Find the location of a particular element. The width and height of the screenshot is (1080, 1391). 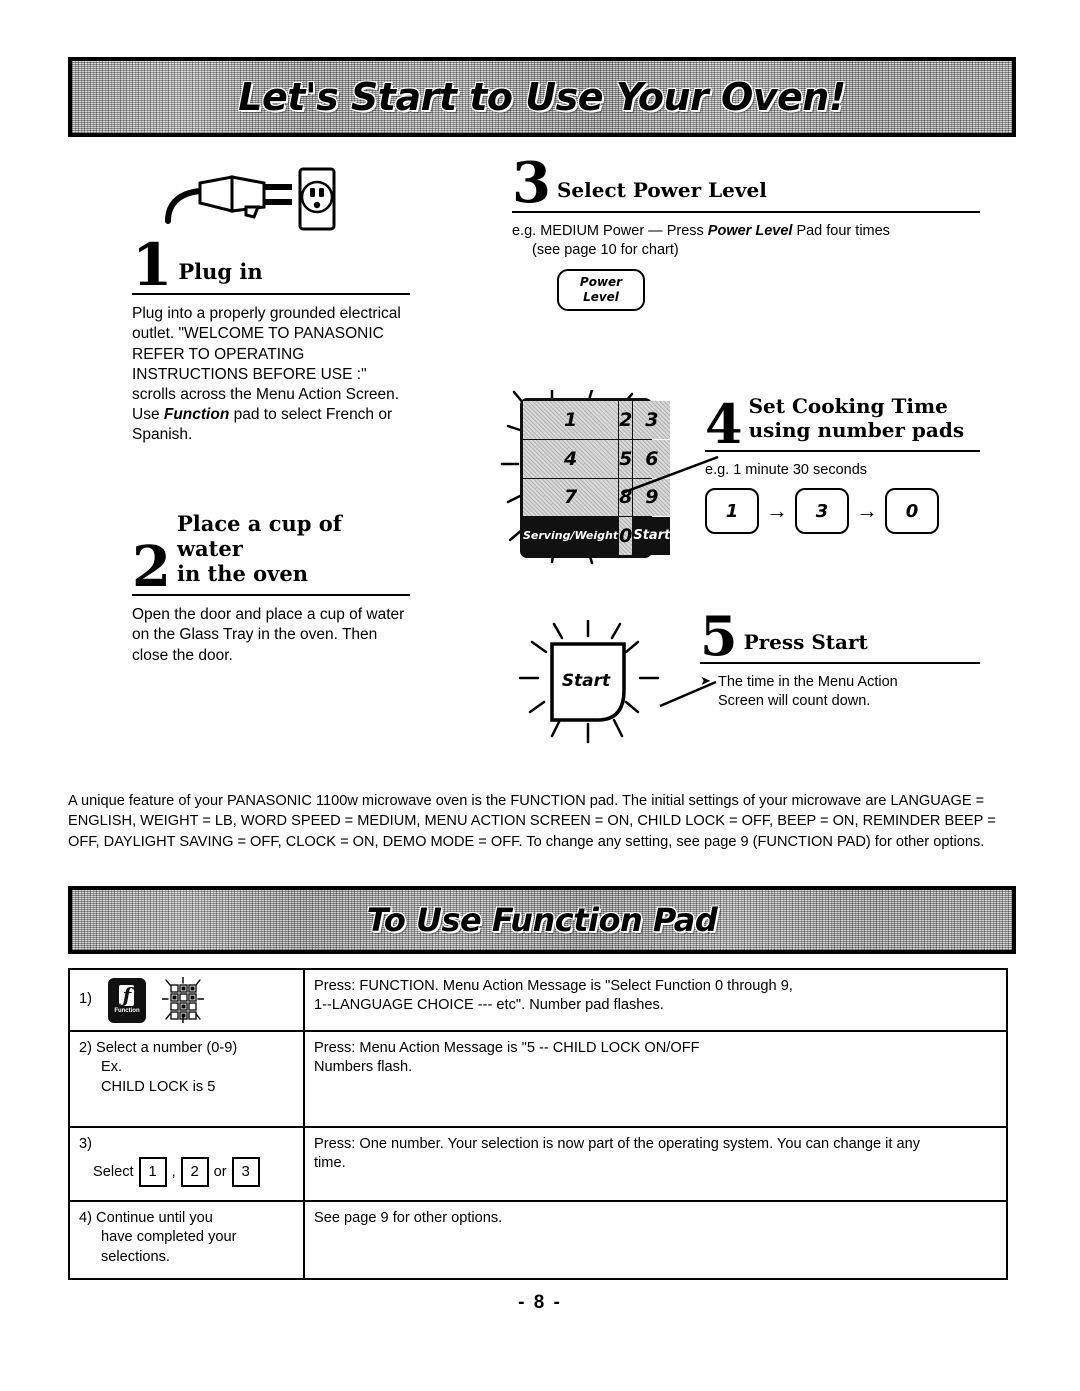

step-3-divider is located at coordinates (746, 211).